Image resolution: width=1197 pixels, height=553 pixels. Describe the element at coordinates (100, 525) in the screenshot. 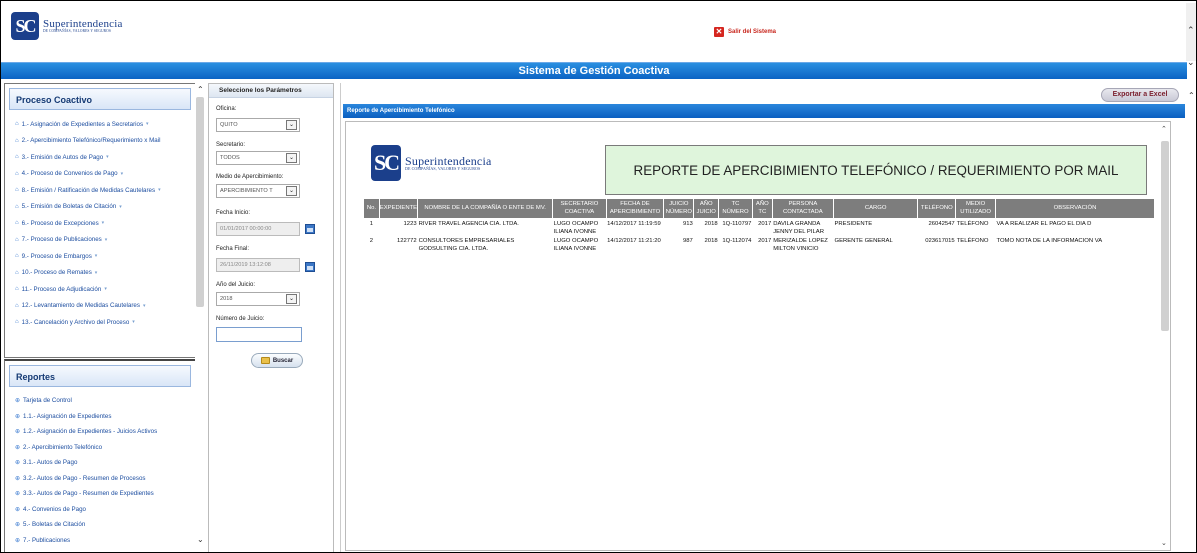

I see `reportes-menu-item: ⊕ 5.- Boletas de Citación` at that location.